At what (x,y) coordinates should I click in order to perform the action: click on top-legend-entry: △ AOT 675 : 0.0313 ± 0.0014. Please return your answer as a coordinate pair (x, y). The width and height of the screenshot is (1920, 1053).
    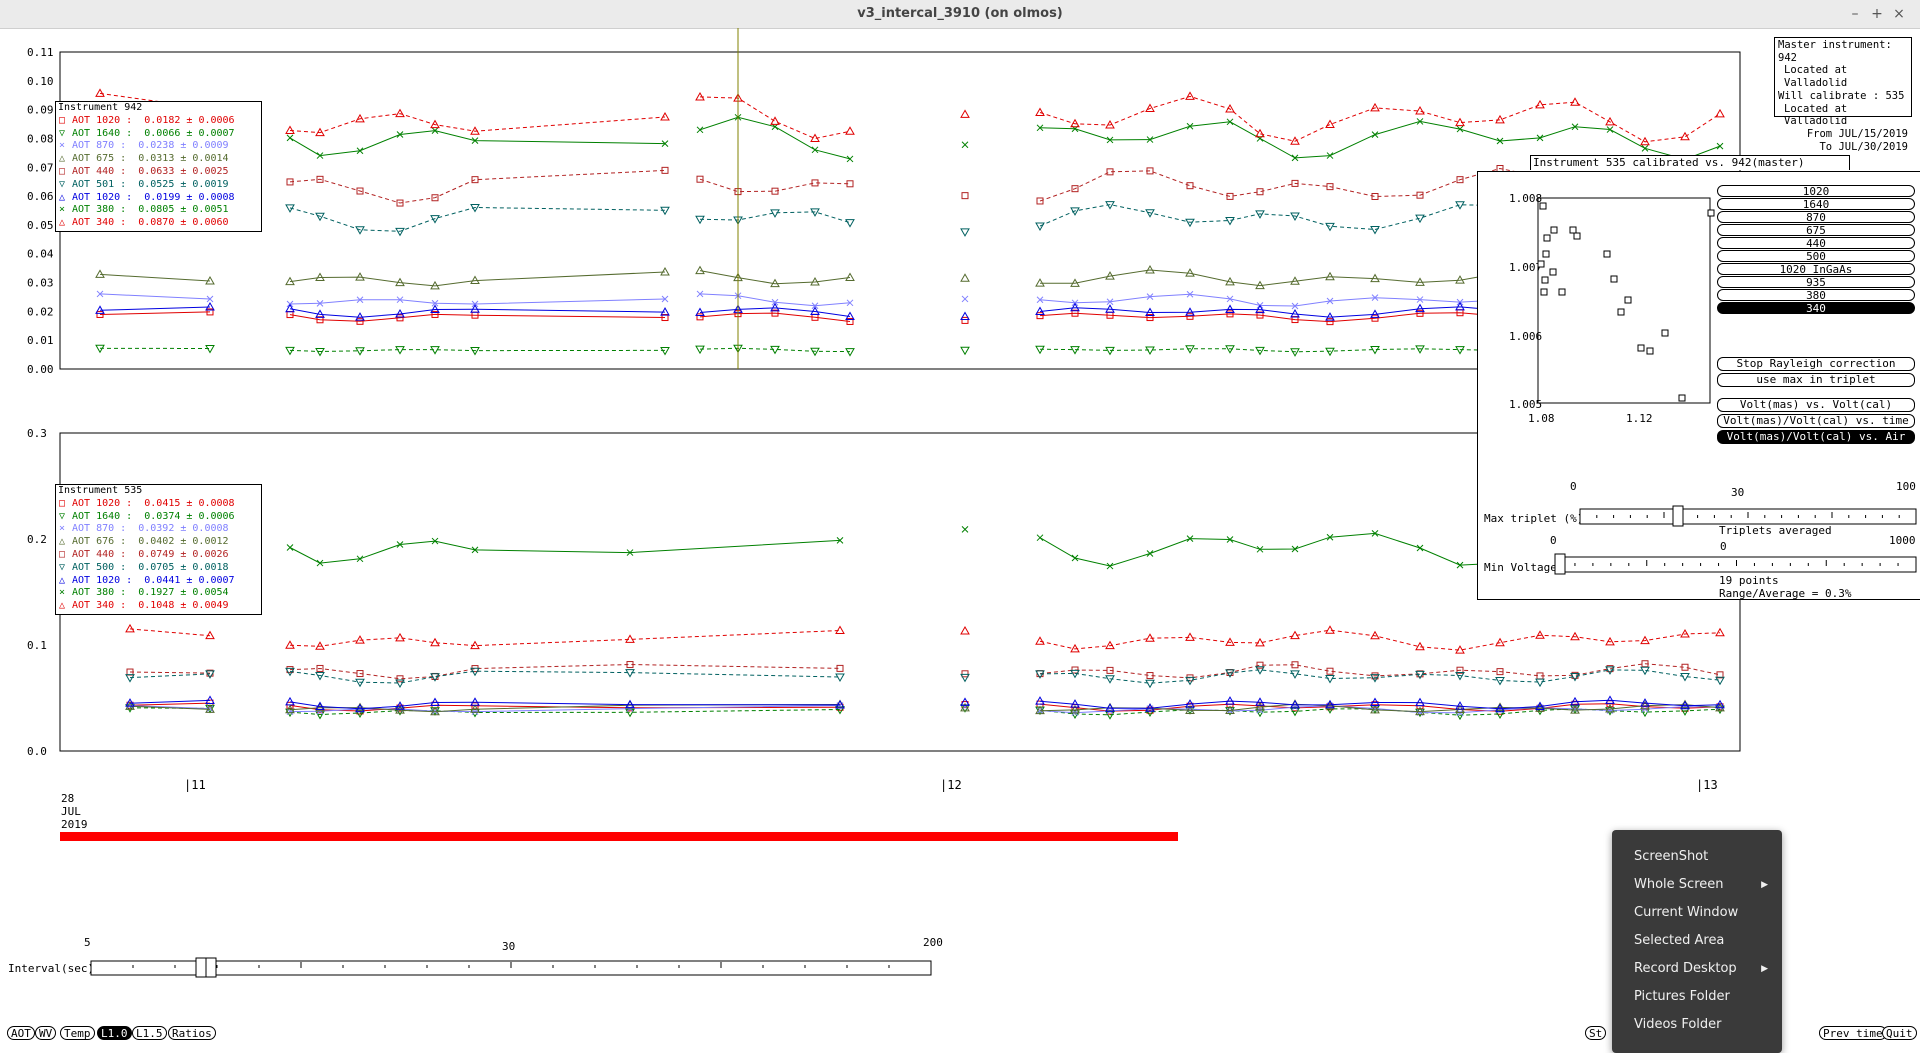
    Looking at the image, I should click on (158, 159).